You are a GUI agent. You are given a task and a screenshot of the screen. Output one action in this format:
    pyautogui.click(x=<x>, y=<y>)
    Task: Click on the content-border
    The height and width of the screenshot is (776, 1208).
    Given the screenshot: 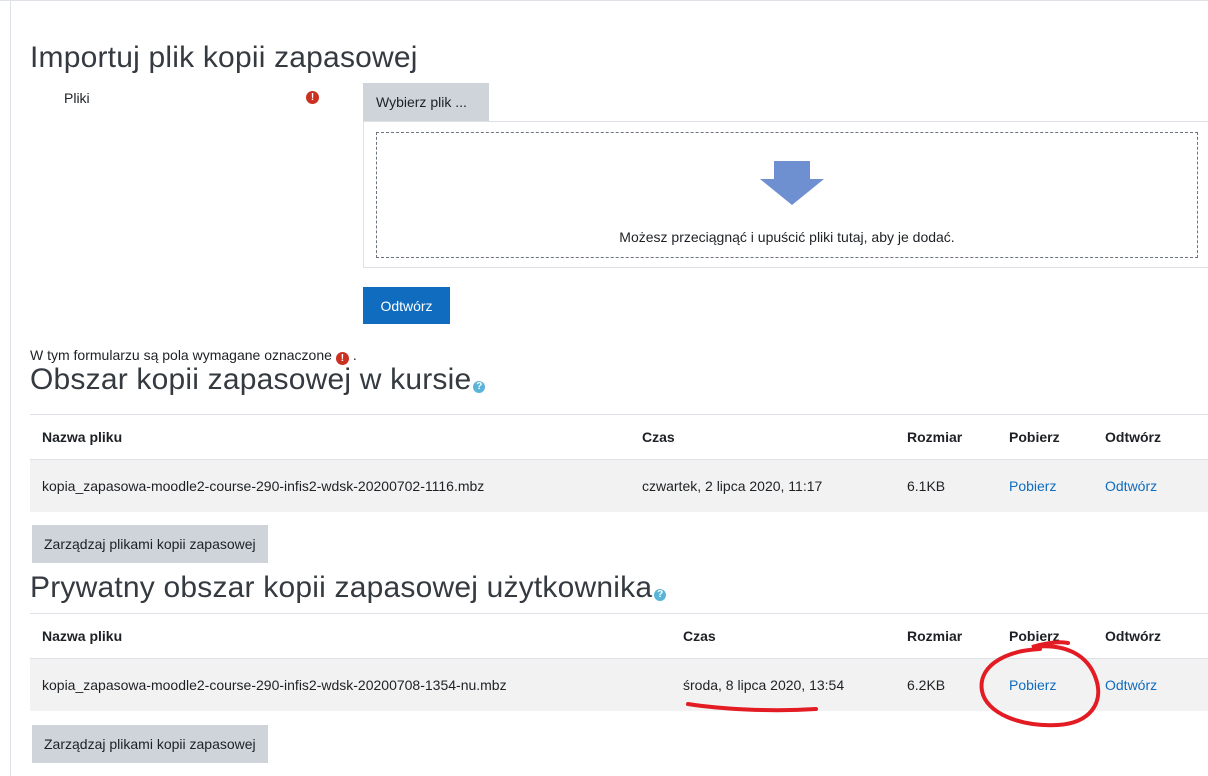 What is the action you would take?
    pyautogui.click(x=10, y=388)
    